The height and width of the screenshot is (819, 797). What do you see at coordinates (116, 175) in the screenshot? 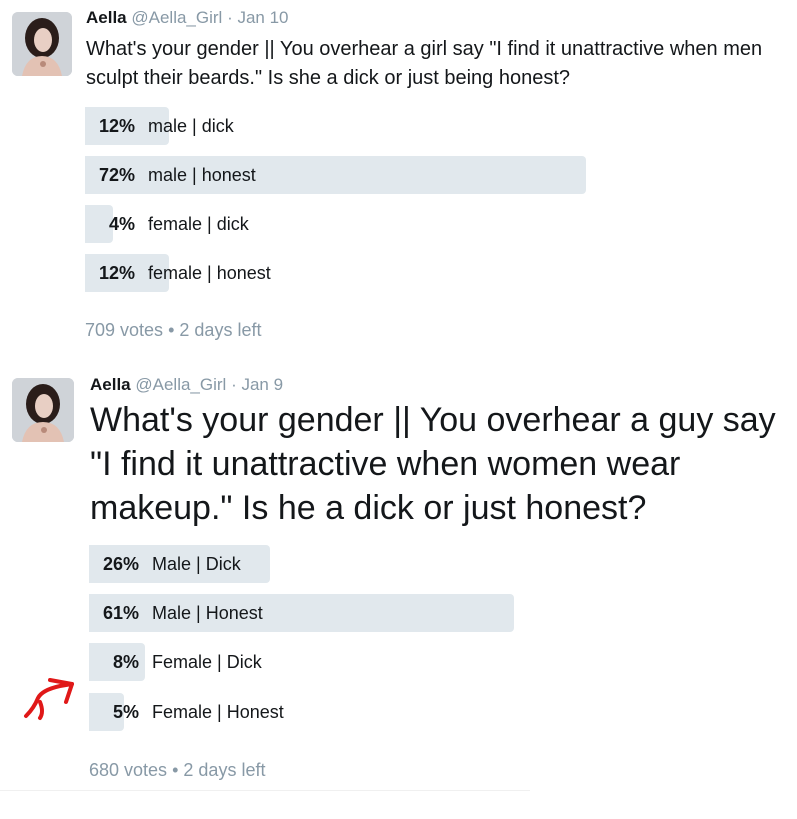
I see `poll-percent: 72%` at bounding box center [116, 175].